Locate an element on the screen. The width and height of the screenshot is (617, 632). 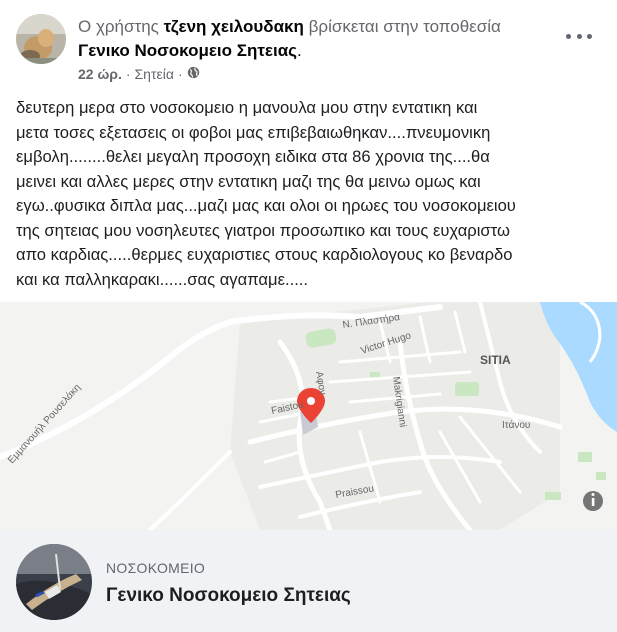
title-prefix: Ο χρήστης is located at coordinates (121, 26).